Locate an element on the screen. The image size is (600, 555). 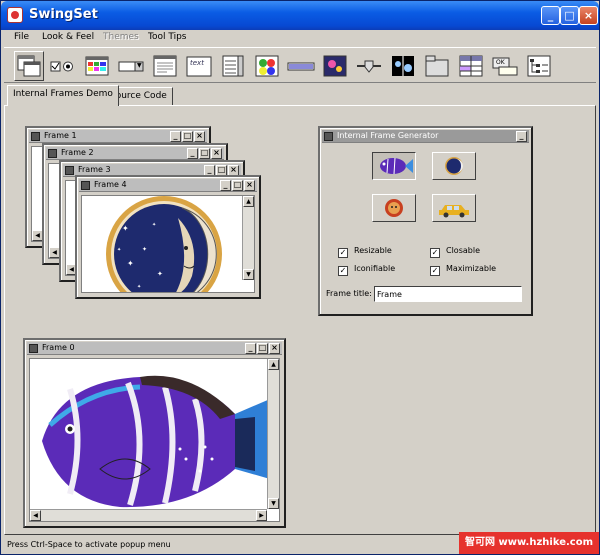
closable-checkbox: ✓ Closable is located at coordinates (455, 251).